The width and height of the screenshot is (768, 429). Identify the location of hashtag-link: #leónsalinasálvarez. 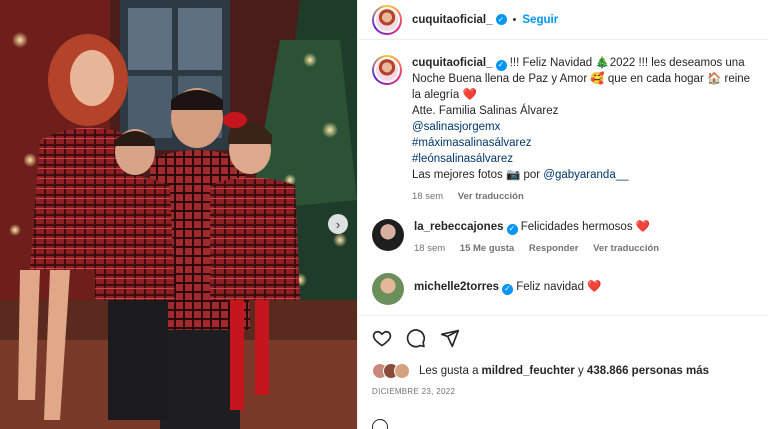
(585, 159).